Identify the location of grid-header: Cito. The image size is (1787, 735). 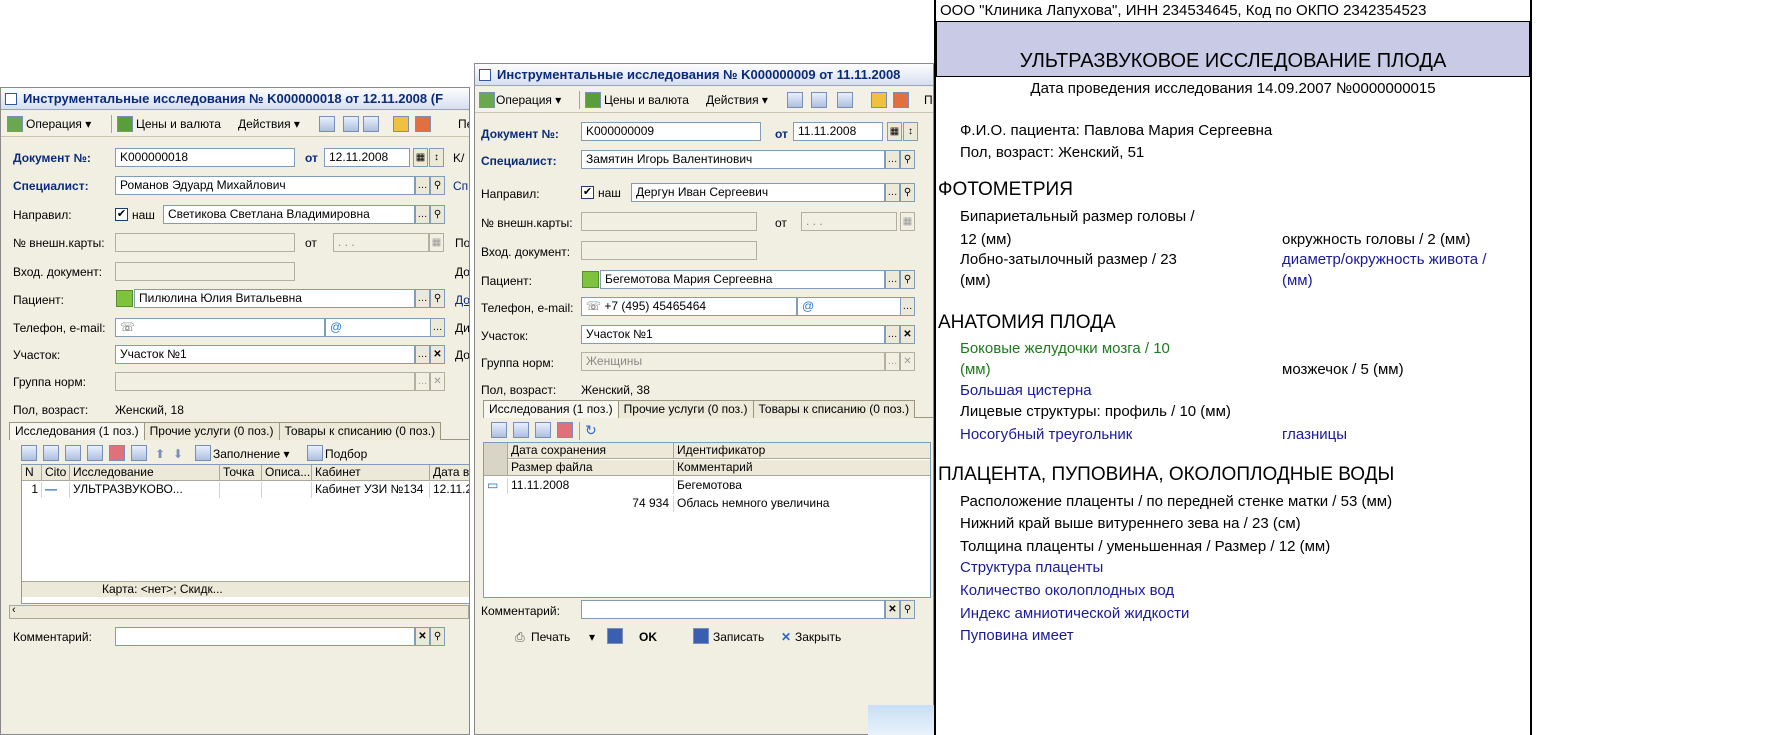
(56, 473).